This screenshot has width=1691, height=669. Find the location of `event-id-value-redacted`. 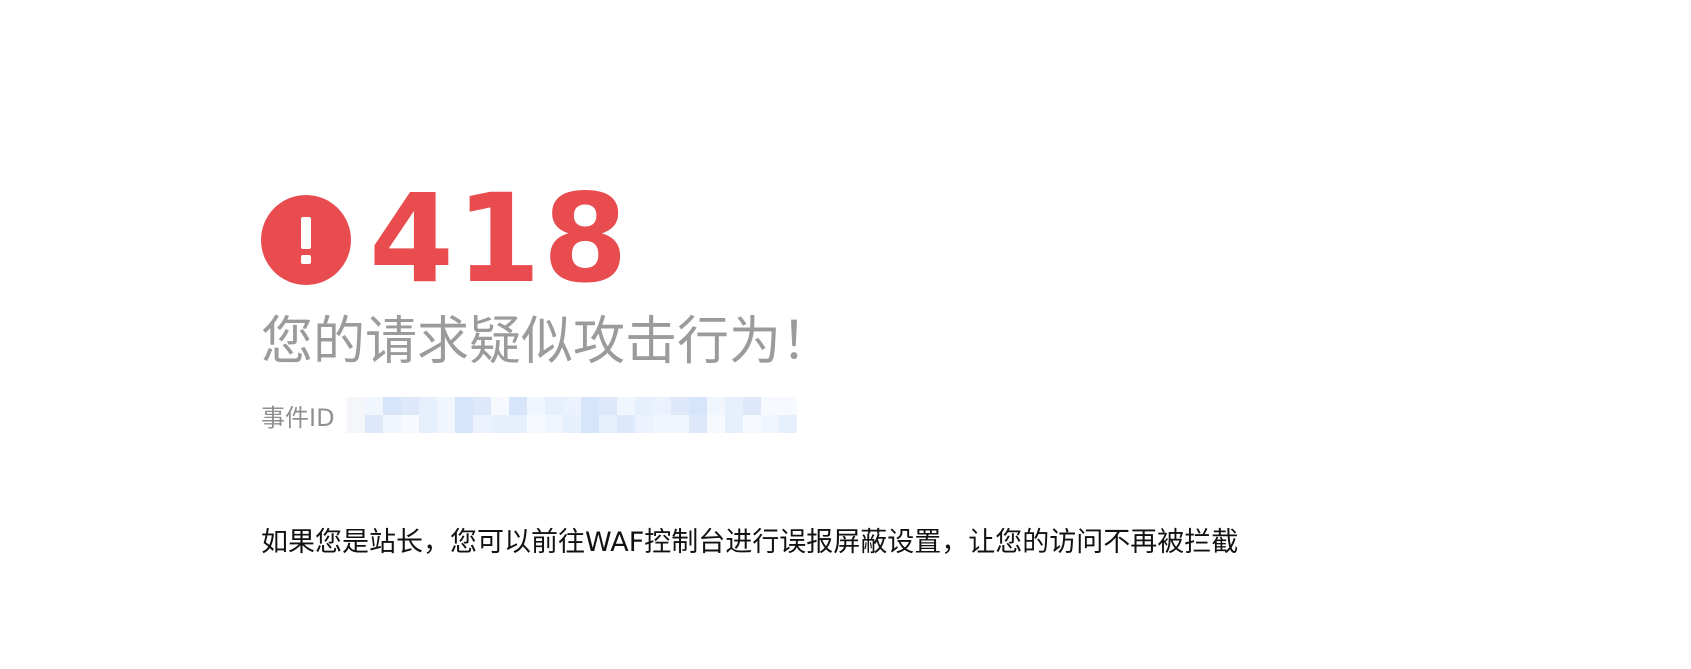

event-id-value-redacted is located at coordinates (571, 415).